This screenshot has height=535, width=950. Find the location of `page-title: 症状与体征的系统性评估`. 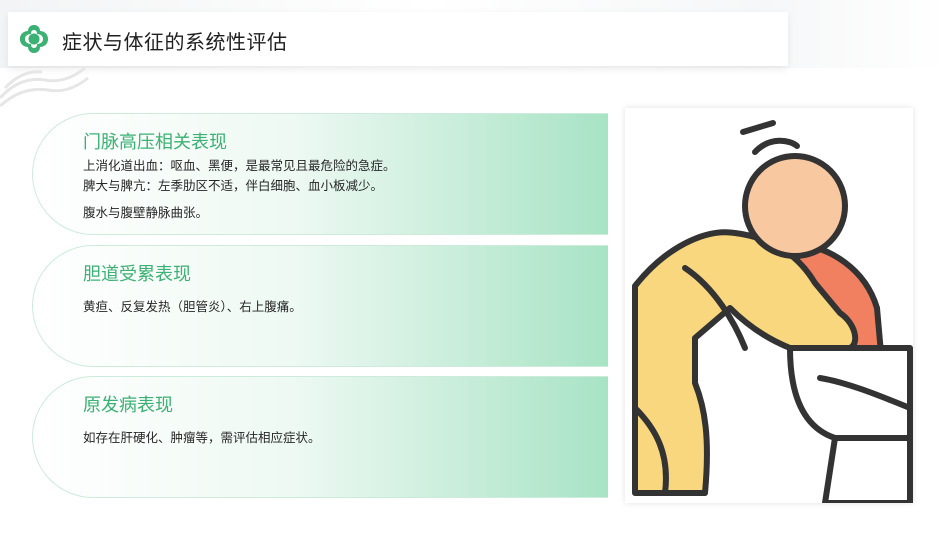

page-title: 症状与体征的系统性评估 is located at coordinates (175, 42).